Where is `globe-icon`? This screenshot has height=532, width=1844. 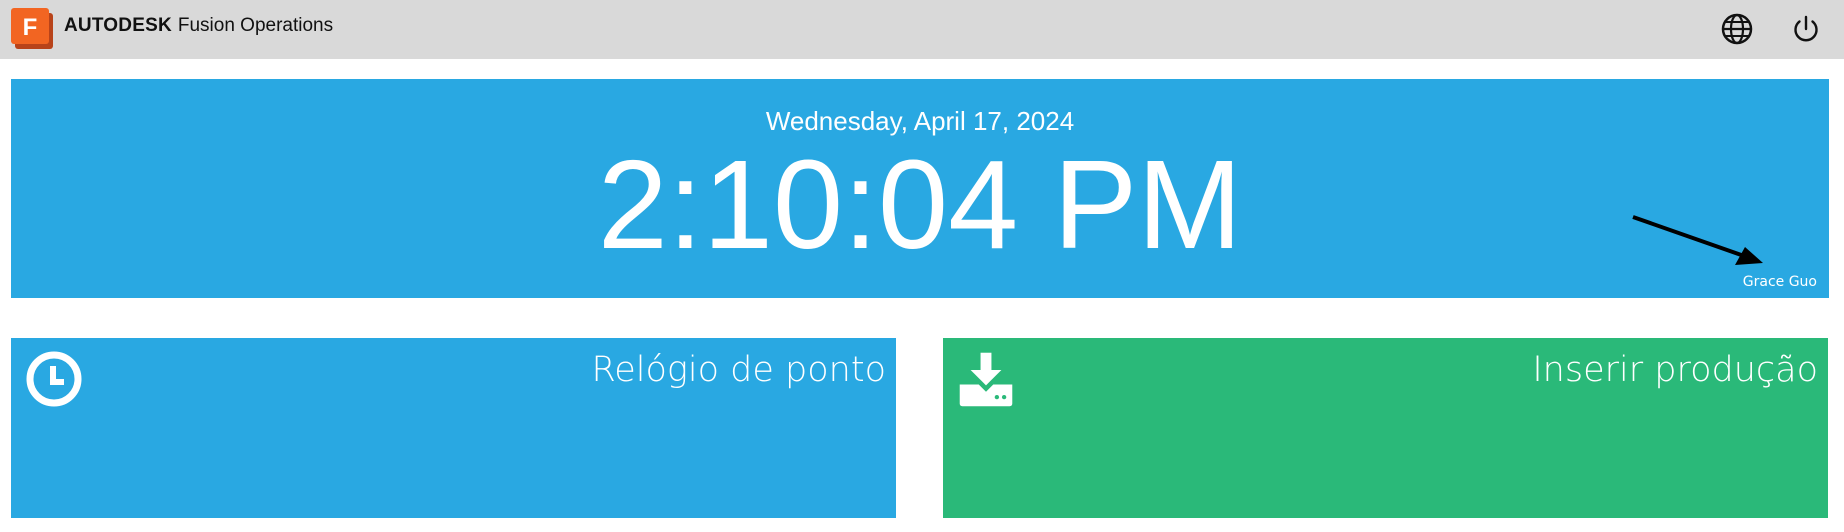
globe-icon is located at coordinates (1737, 29).